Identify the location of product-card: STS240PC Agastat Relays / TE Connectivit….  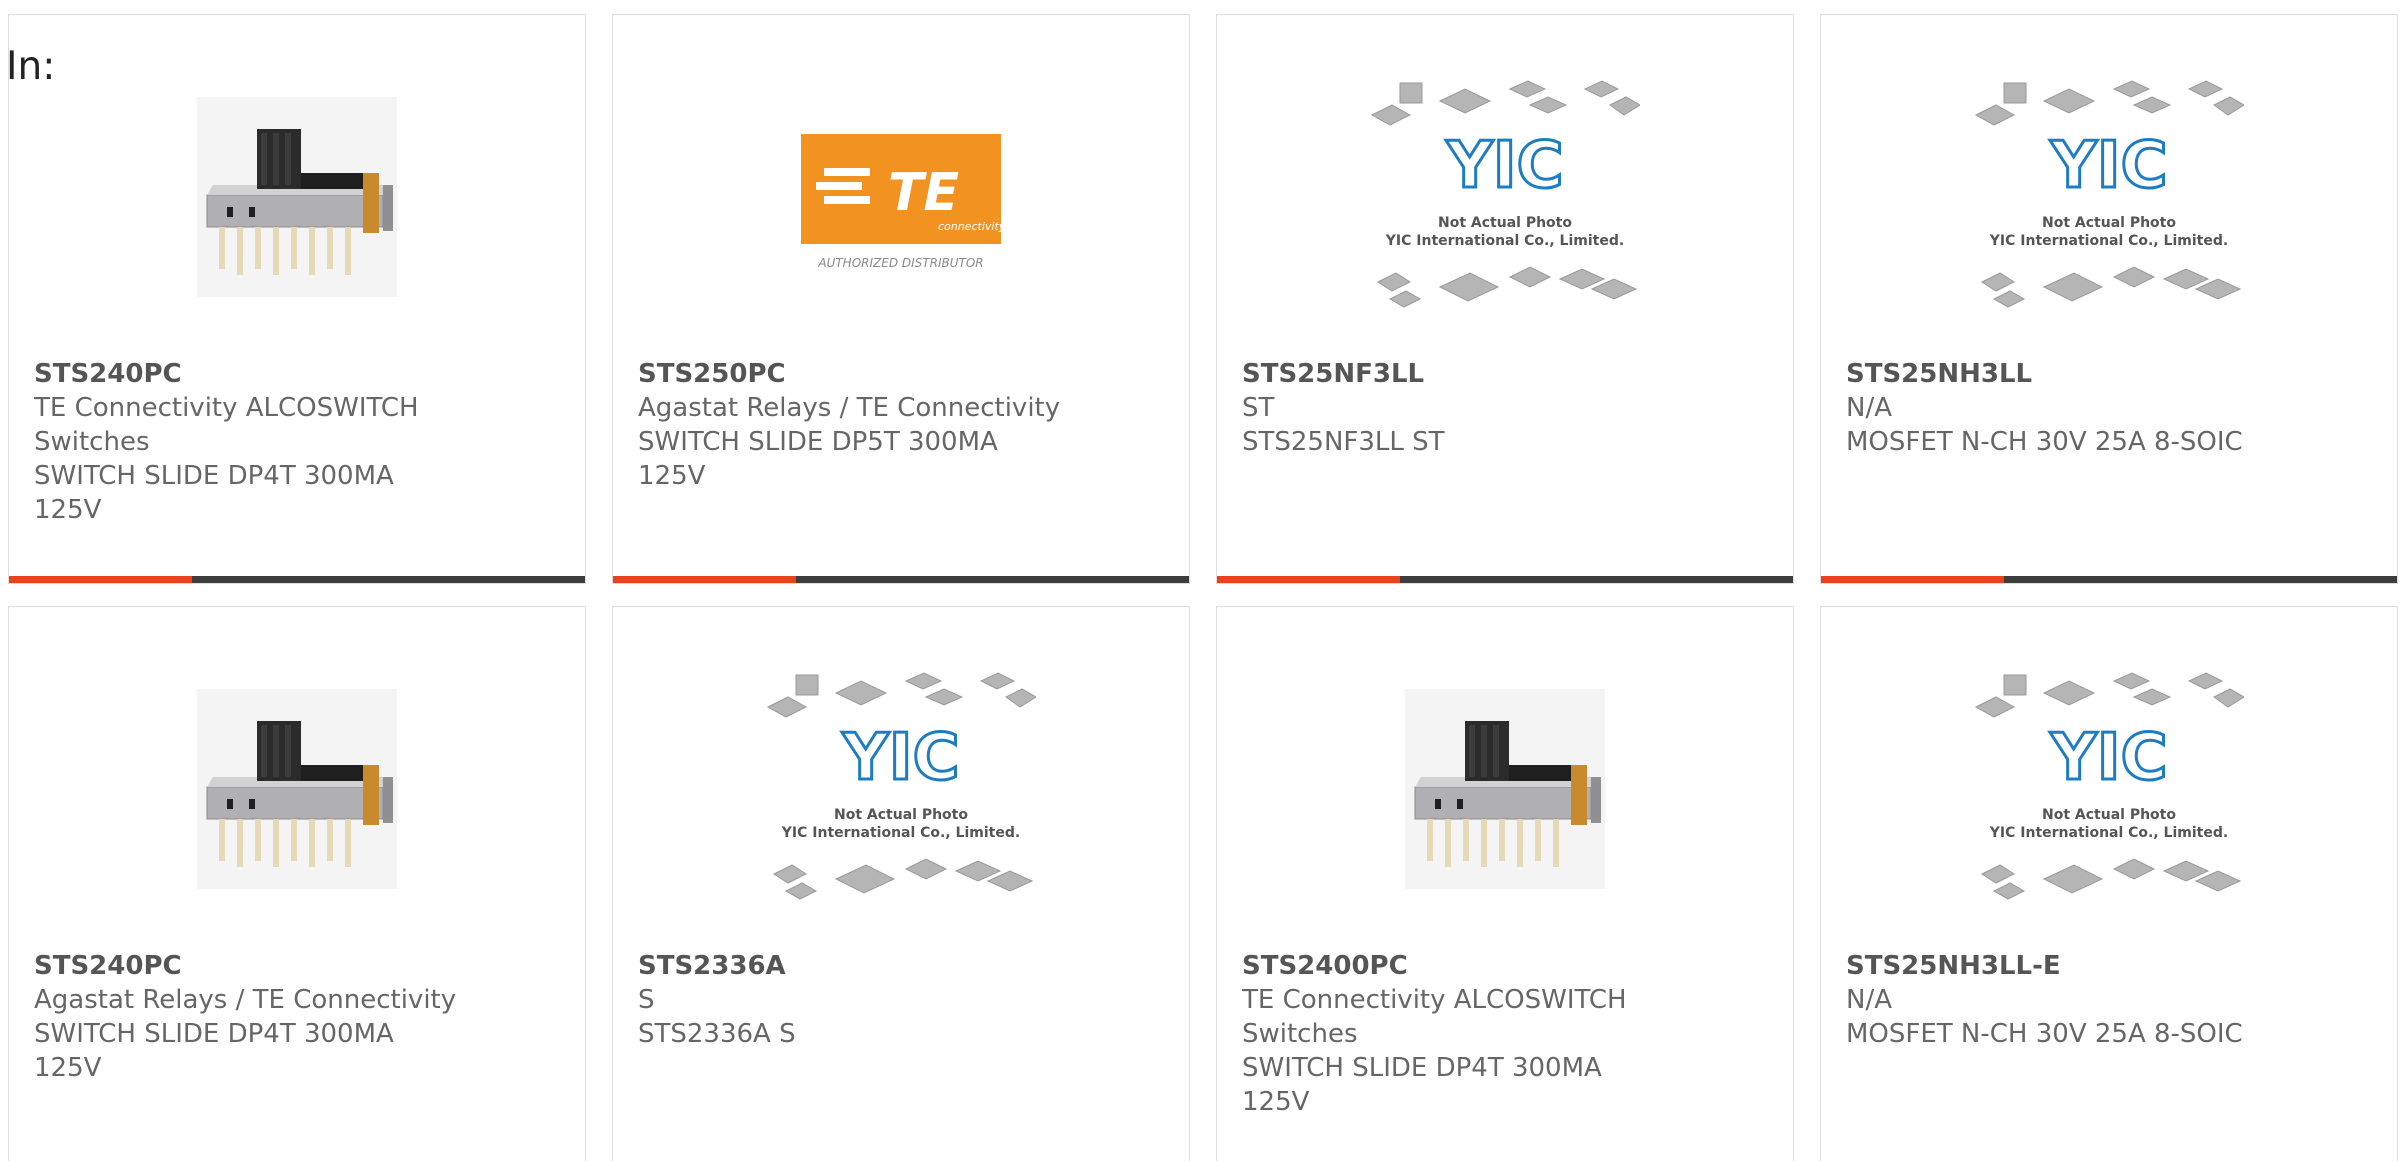
(297, 883).